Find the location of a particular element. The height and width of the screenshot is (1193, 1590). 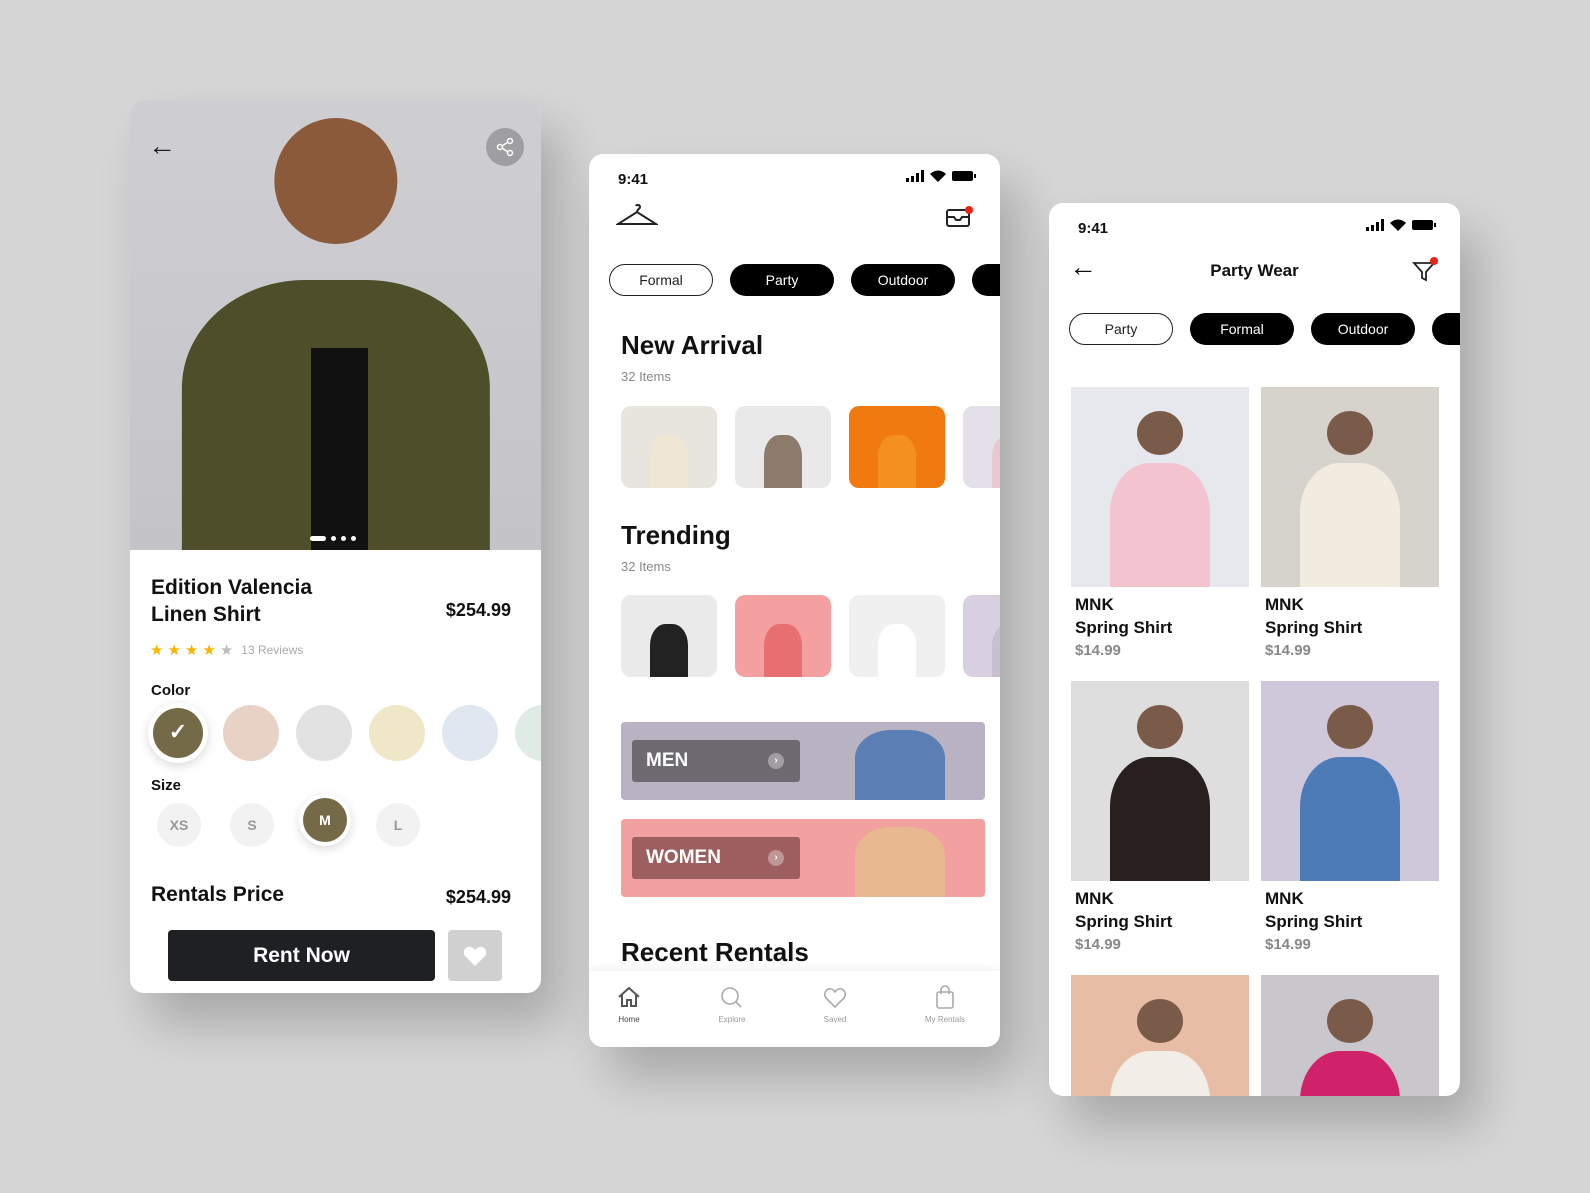

size-option-l: L is located at coordinates (398, 825).